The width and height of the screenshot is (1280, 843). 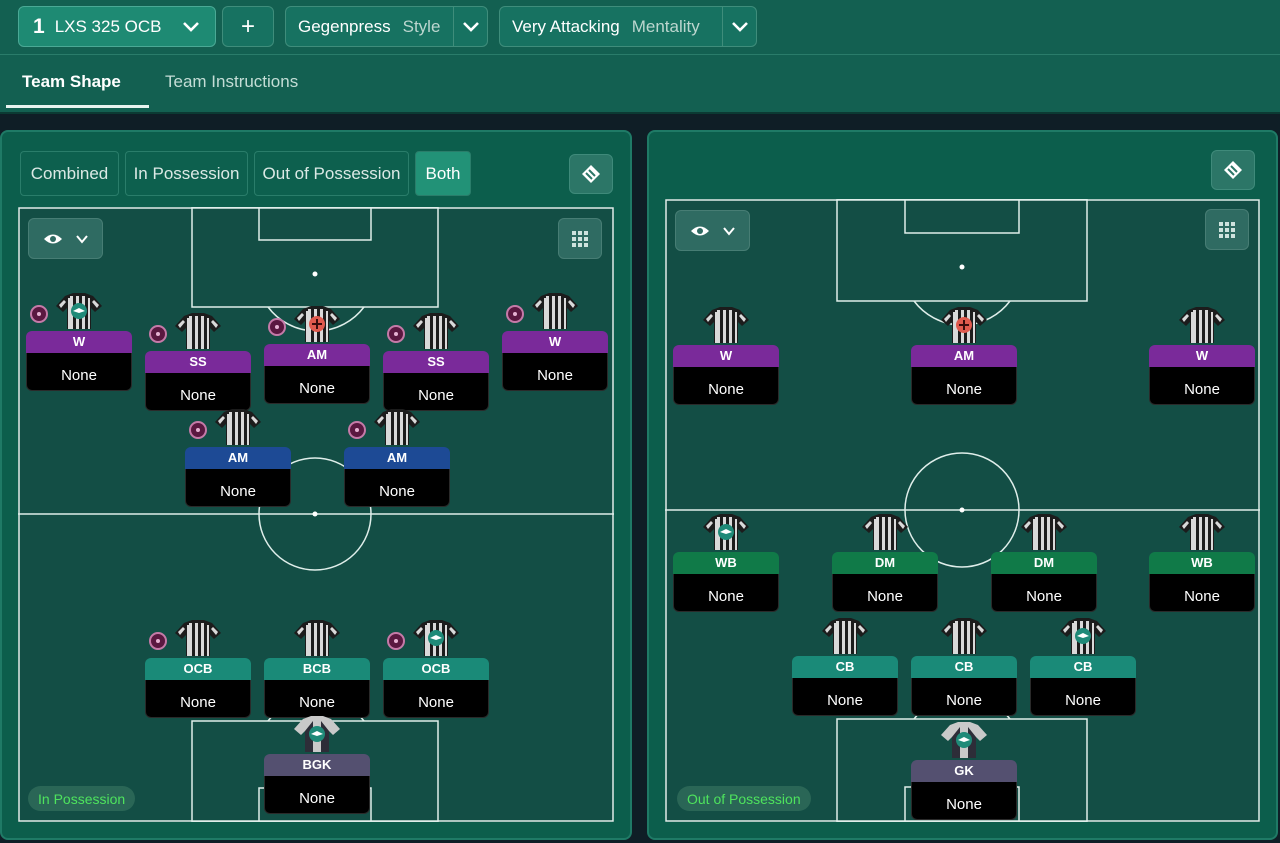 What do you see at coordinates (317, 669) in the screenshot?
I see `player-role: BCB` at bounding box center [317, 669].